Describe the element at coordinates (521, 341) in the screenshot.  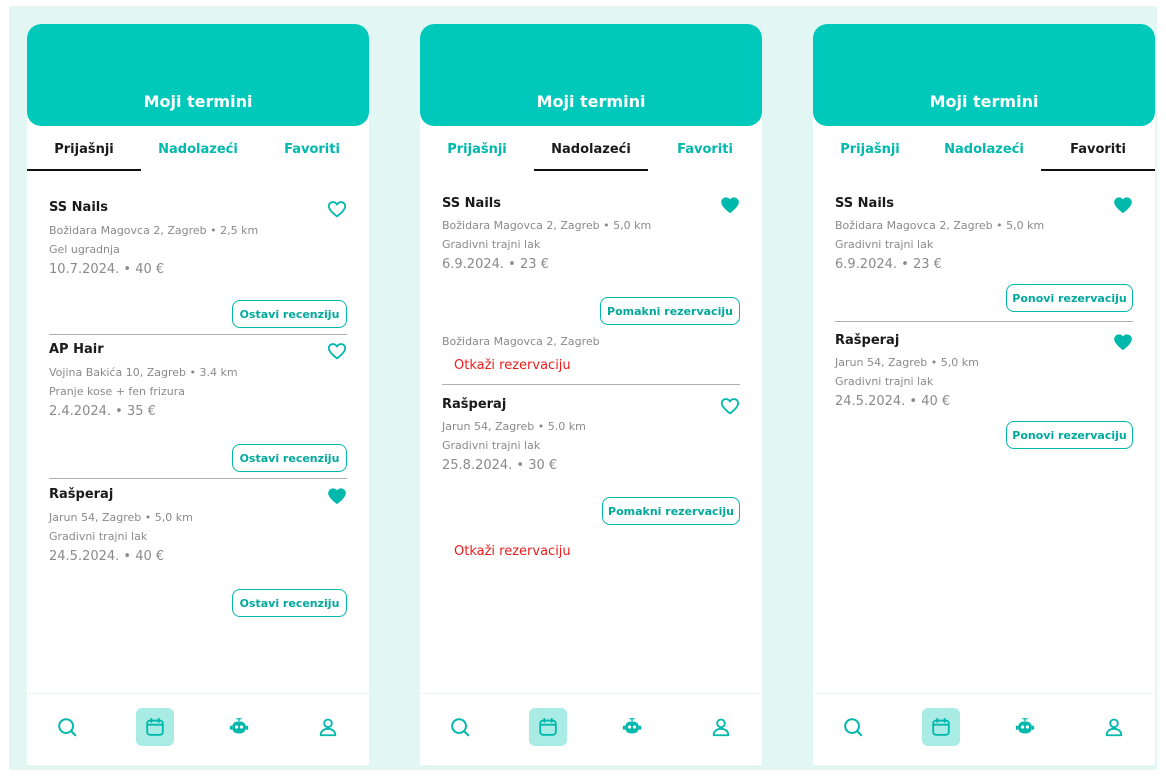
I see `salon-address: Božidara Magovca 2, Zagreb` at that location.